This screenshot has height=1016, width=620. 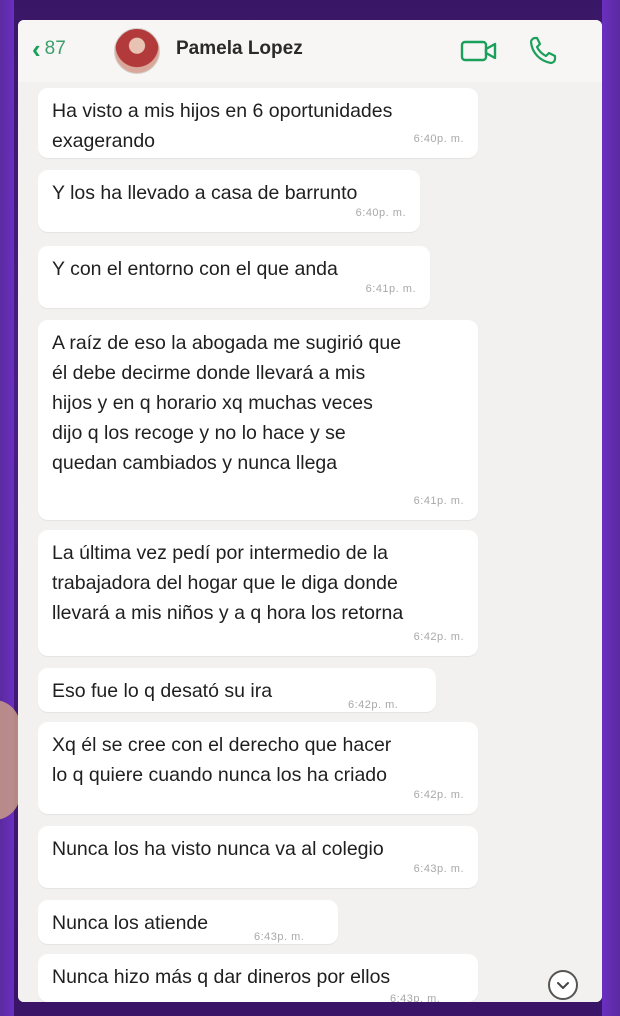 What do you see at coordinates (479, 51) in the screenshot?
I see `video-camera-icon` at bounding box center [479, 51].